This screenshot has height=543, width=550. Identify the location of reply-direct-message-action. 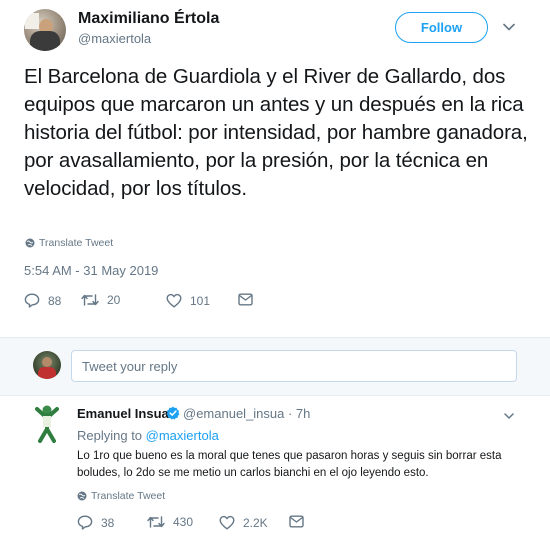
(296, 521).